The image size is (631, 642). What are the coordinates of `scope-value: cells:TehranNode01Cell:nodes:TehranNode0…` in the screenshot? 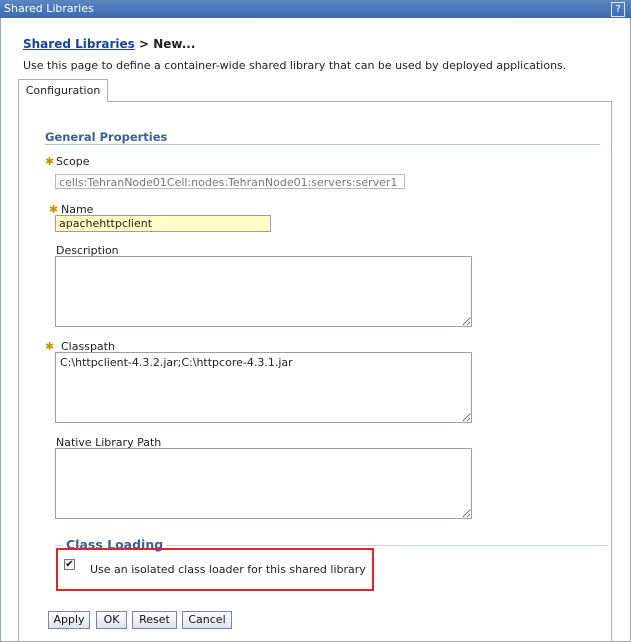 It's located at (230, 181).